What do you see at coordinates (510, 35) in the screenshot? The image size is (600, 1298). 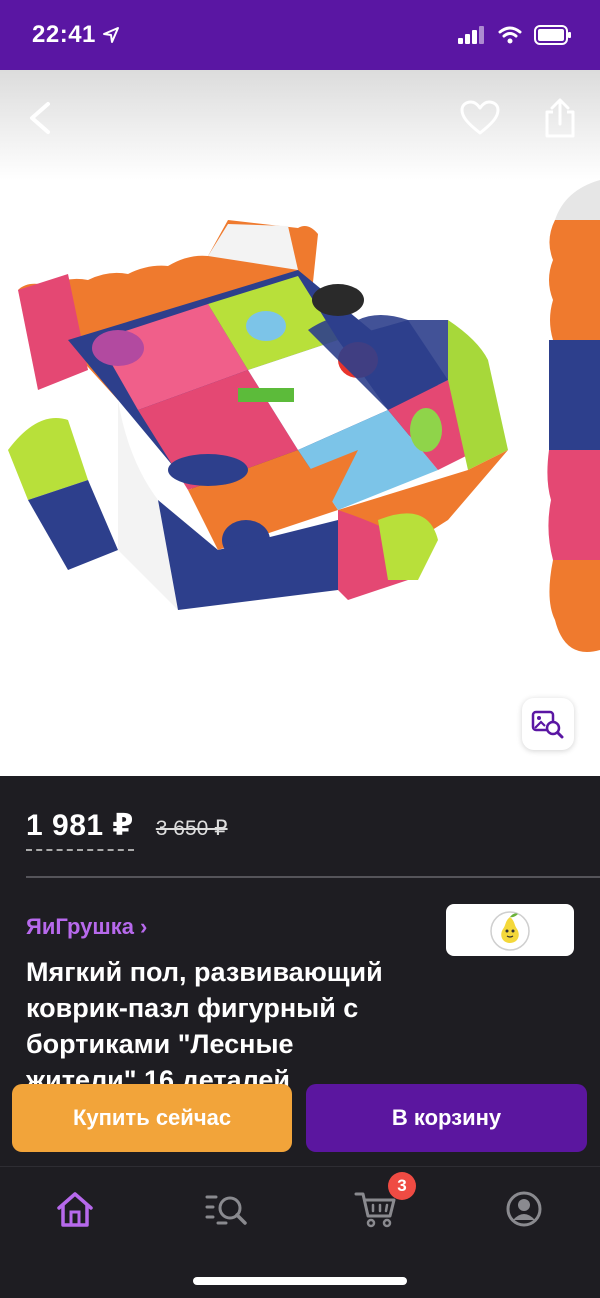 I see `wifi-icon` at bounding box center [510, 35].